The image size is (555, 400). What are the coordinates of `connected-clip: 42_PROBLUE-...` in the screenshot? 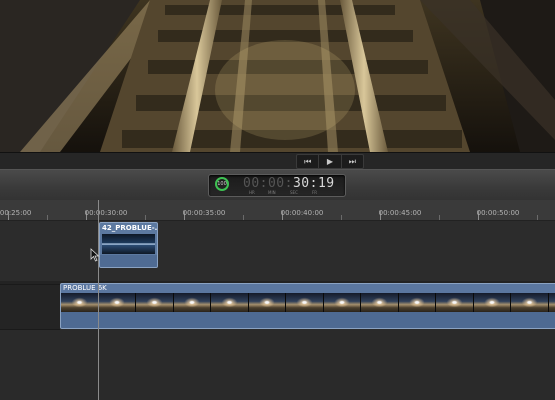 It's located at (128, 245).